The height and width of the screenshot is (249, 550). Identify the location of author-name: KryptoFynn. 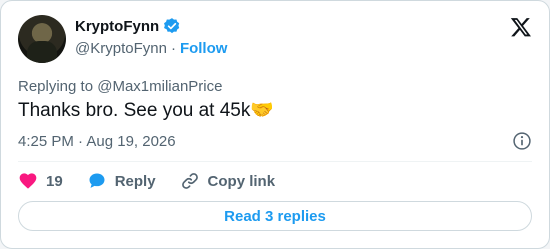
(117, 26).